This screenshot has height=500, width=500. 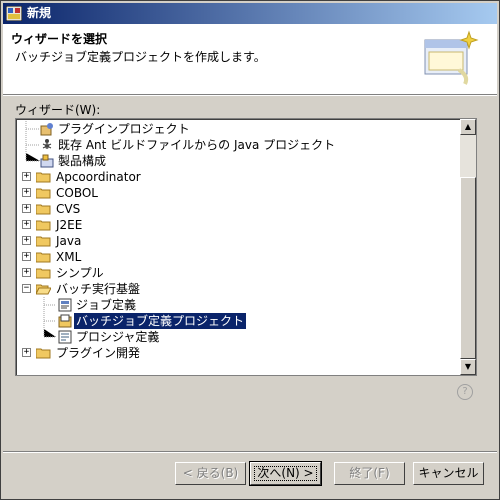 I want to click on tree-item-label: XML, so click(x=69, y=257).